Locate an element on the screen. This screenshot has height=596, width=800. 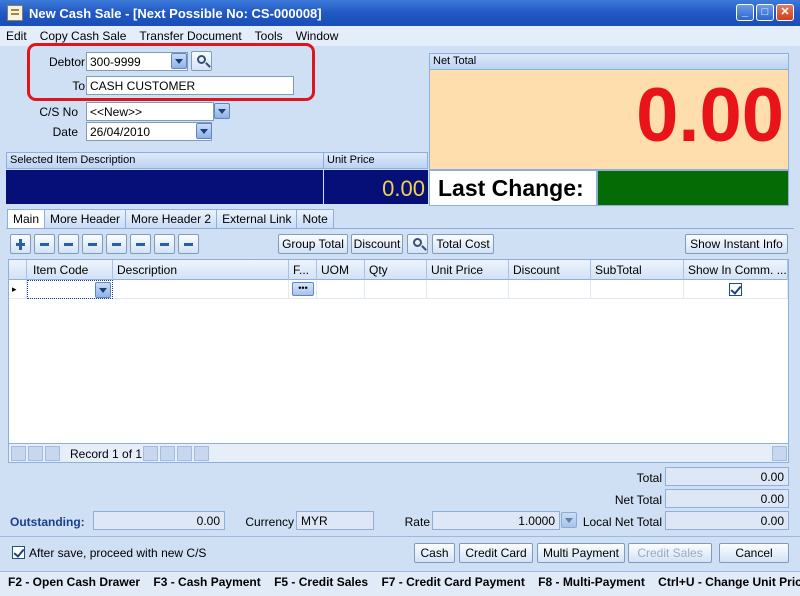
credit-sales-button: Credit Sales is located at coordinates (670, 553).